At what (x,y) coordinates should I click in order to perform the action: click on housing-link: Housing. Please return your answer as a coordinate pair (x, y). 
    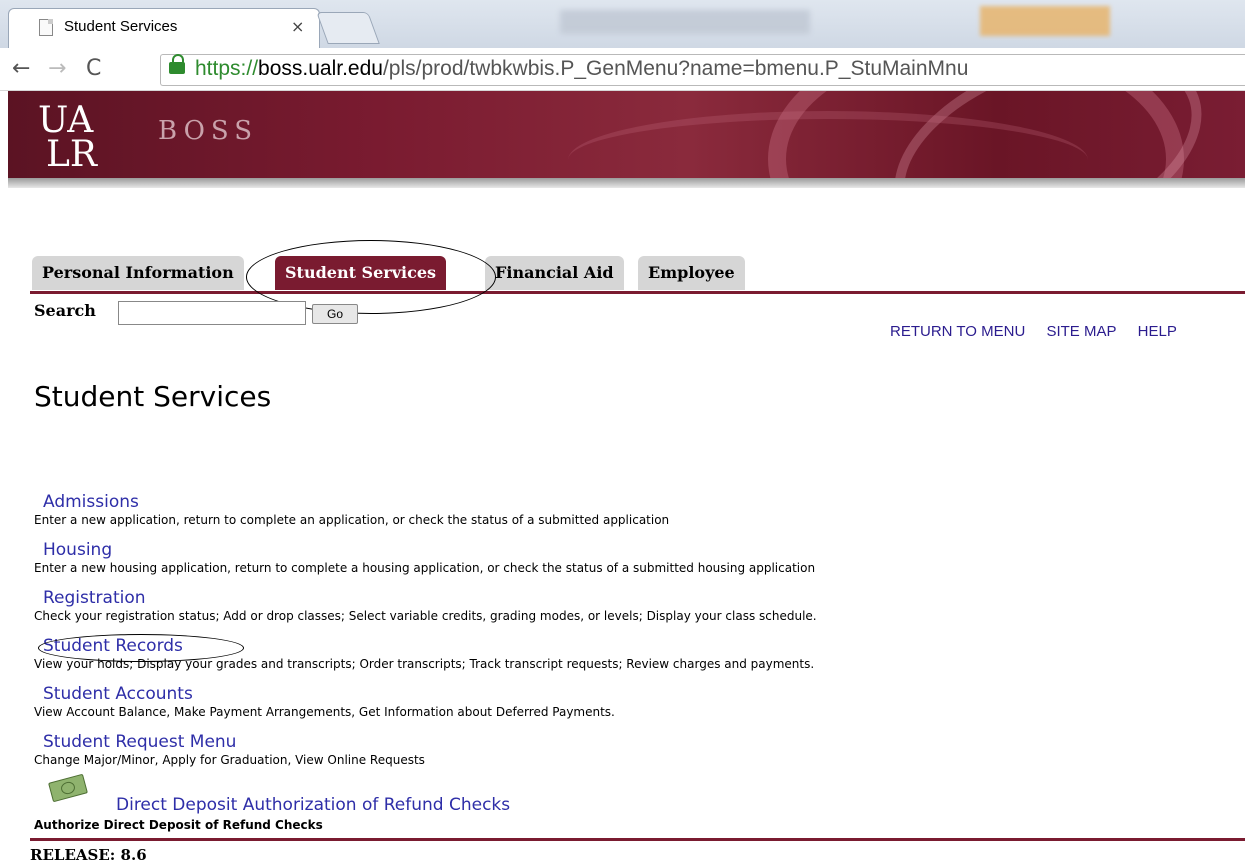
    Looking at the image, I should click on (424, 550).